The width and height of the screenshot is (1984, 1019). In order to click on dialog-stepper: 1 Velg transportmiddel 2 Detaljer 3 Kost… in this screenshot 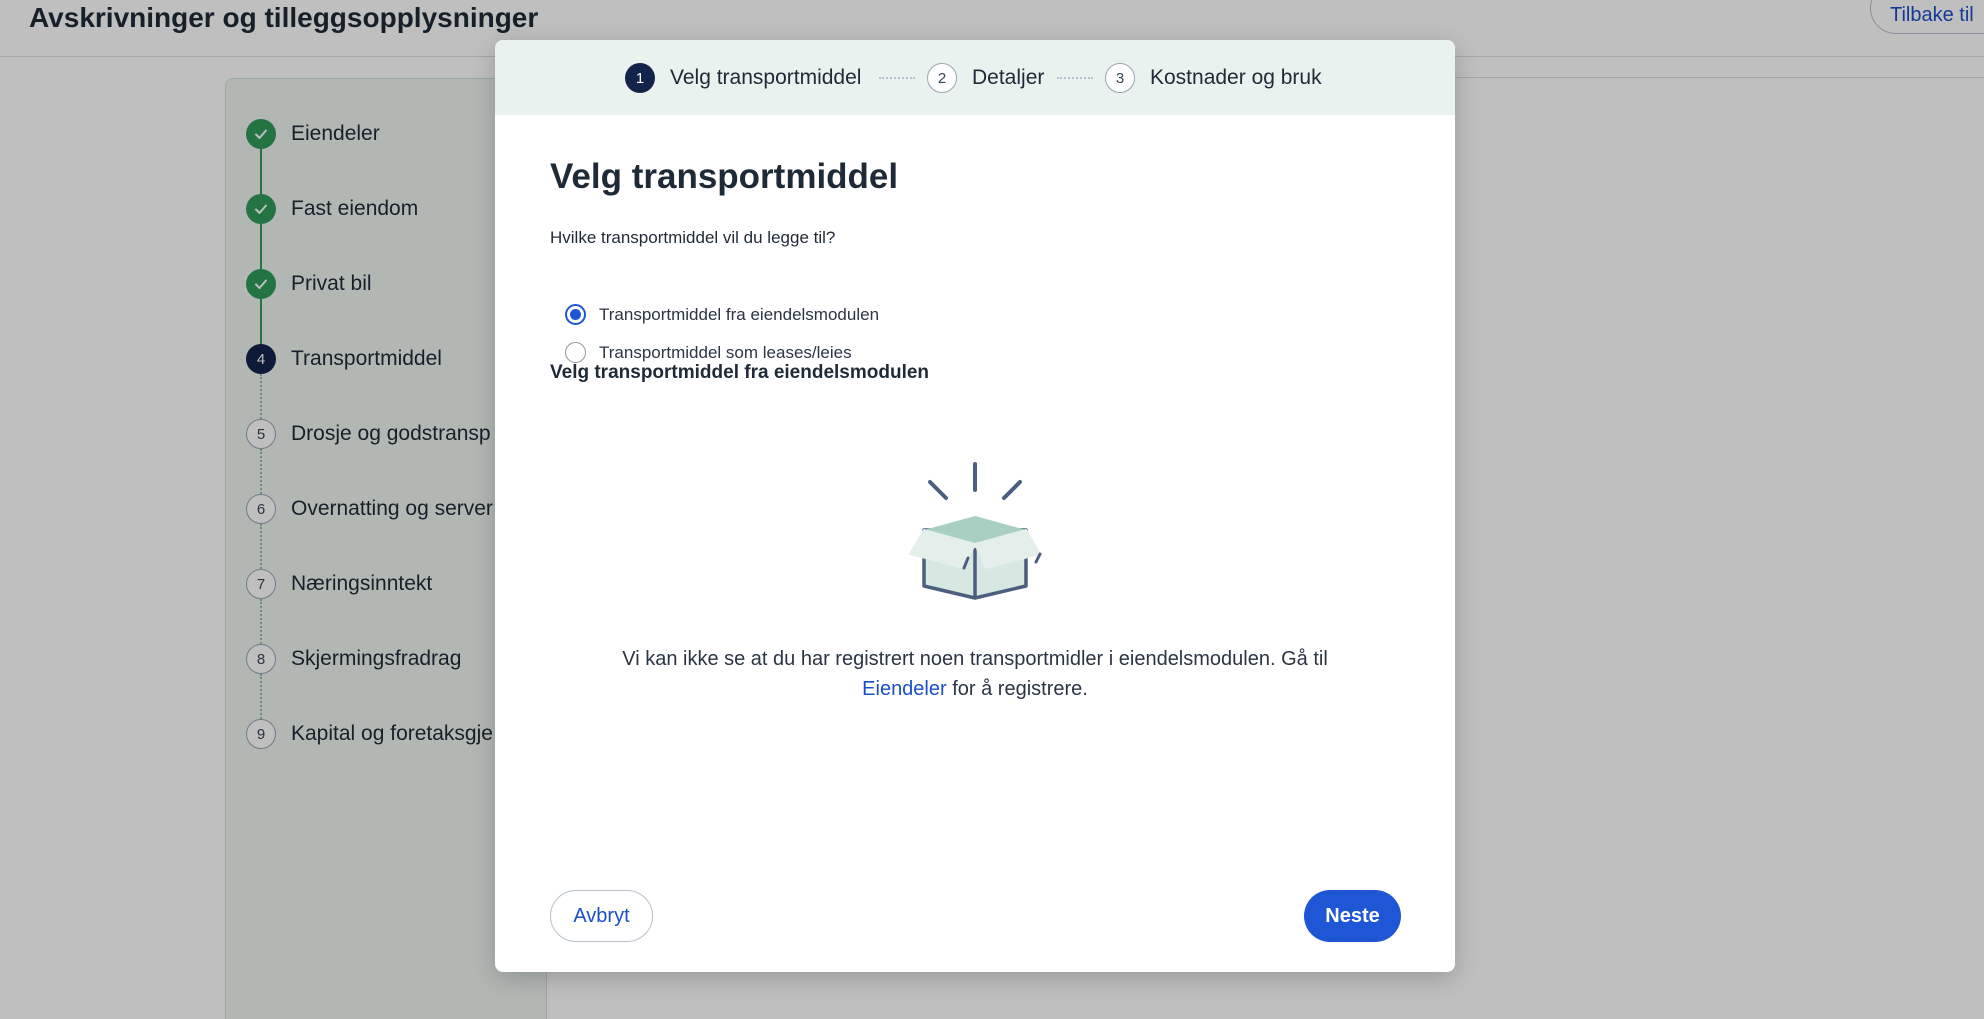, I will do `click(975, 77)`.